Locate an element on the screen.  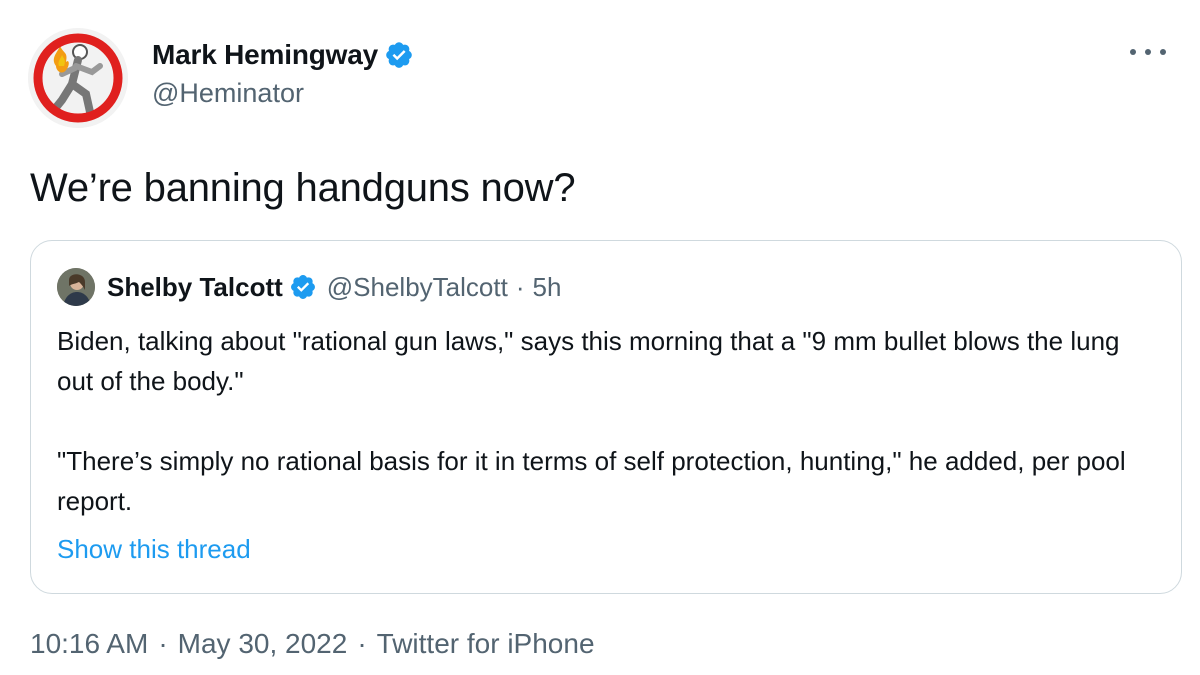
quoted-author-handle: @ShelbyTalcott is located at coordinates (417, 287).